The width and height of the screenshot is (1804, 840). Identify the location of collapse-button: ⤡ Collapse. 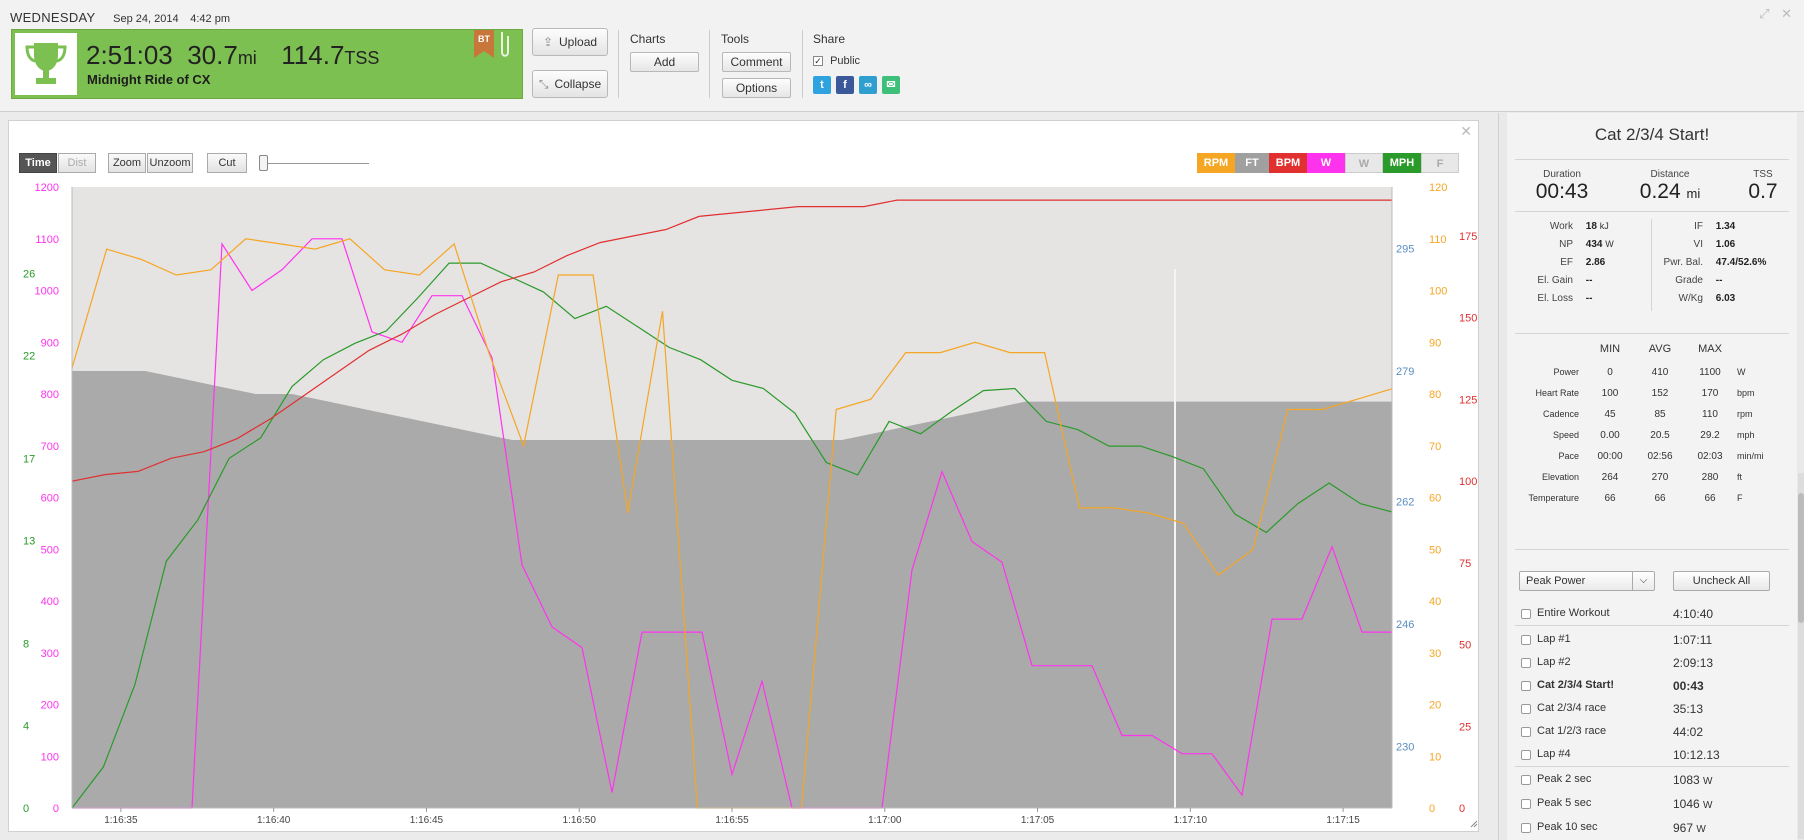
(570, 84).